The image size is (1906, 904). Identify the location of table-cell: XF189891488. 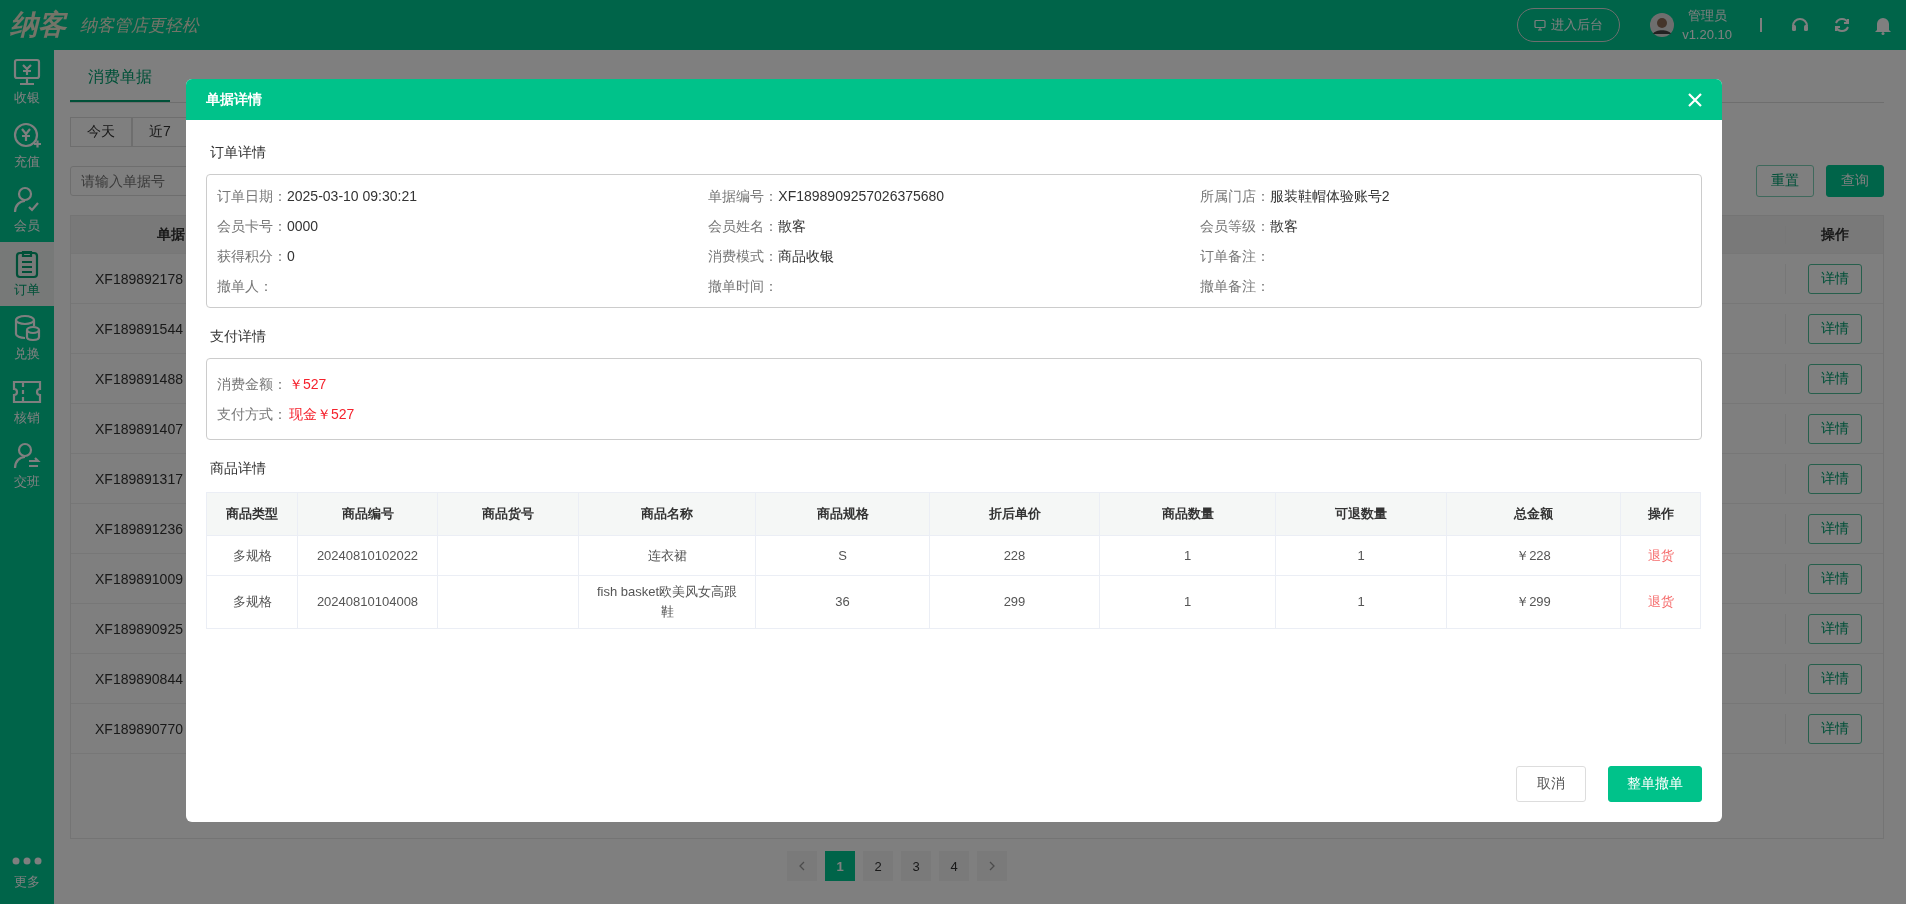
(139, 378).